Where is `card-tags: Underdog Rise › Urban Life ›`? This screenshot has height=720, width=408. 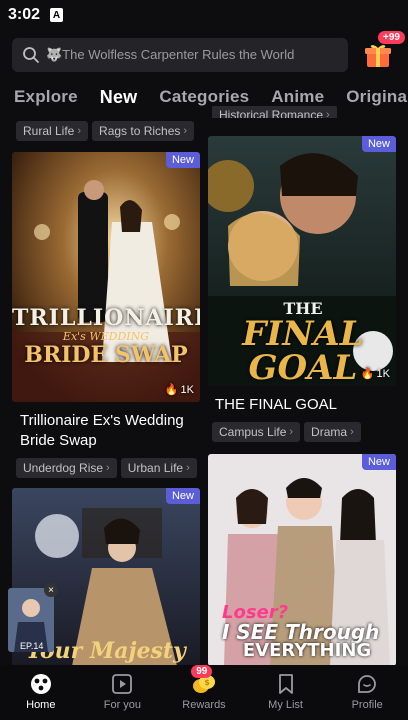
card-tags: Underdog Rise › Urban Life › is located at coordinates (106, 468).